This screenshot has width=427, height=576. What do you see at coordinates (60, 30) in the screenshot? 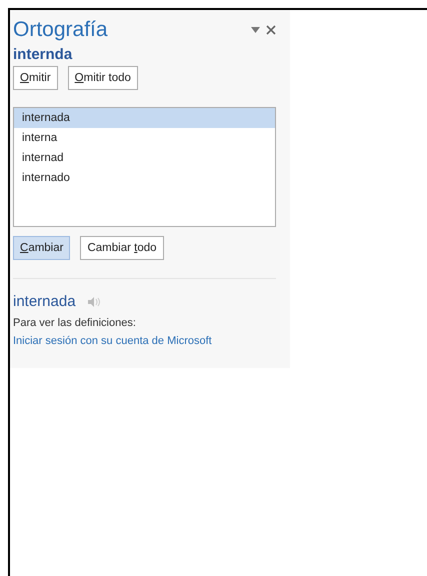
I see `pane-title: Ortografía` at bounding box center [60, 30].